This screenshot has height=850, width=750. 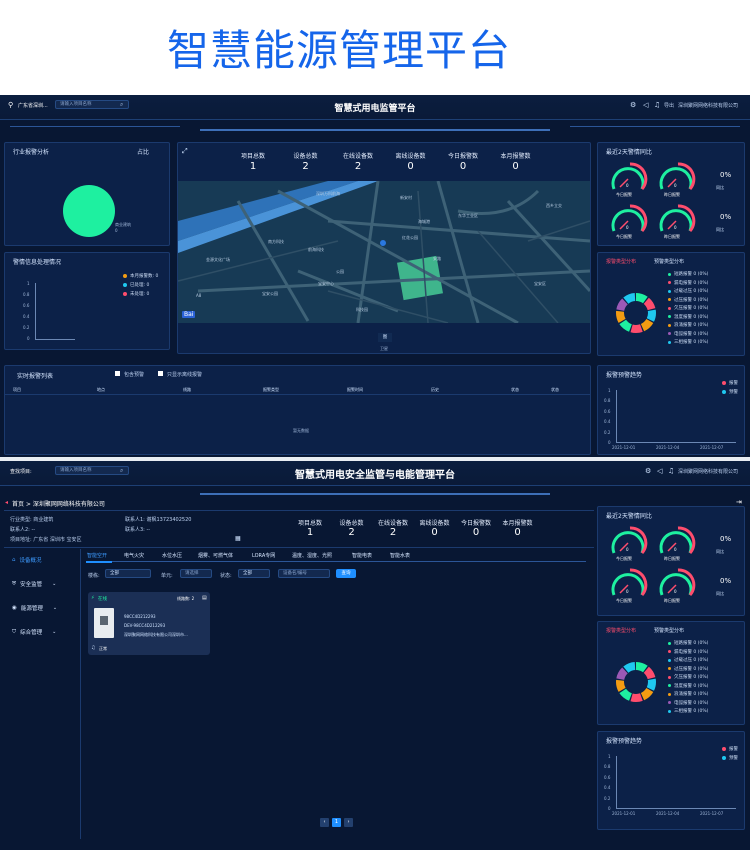 What do you see at coordinates (34, 584) in the screenshot?
I see `side-nav-item: ⛨ 安全监管 ⌄` at bounding box center [34, 584].